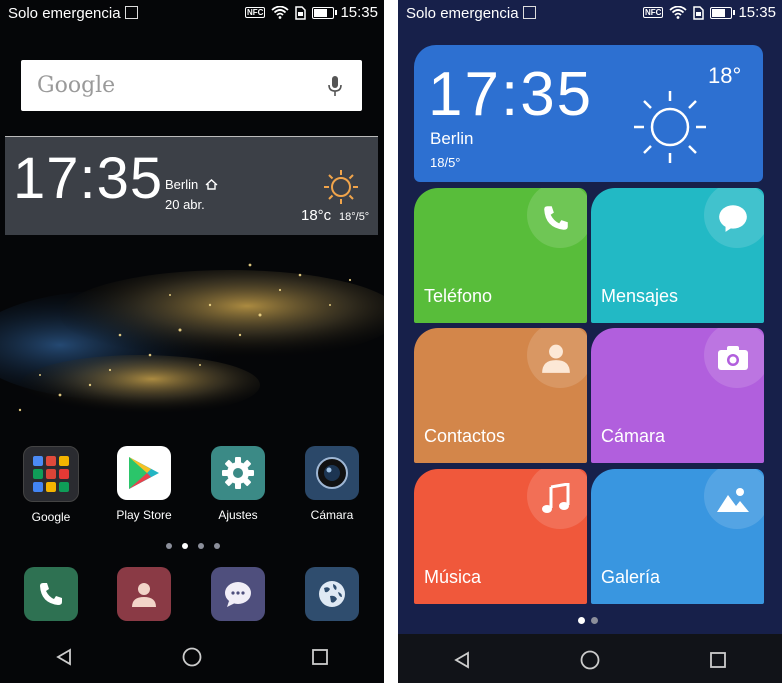 Image resolution: width=782 pixels, height=683 pixels. I want to click on clock-weather-widget: 17:35 Berlin 20 abr. 18°c 18°/5°, so click(191, 185).